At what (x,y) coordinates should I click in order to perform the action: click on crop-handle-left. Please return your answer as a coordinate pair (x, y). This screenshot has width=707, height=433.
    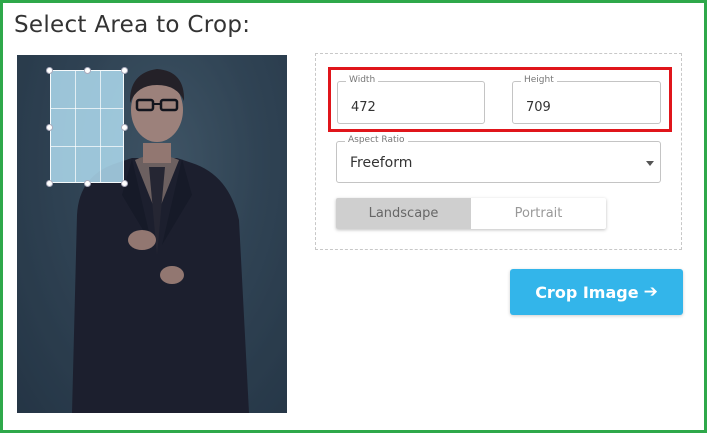
    Looking at the image, I should click on (49, 127).